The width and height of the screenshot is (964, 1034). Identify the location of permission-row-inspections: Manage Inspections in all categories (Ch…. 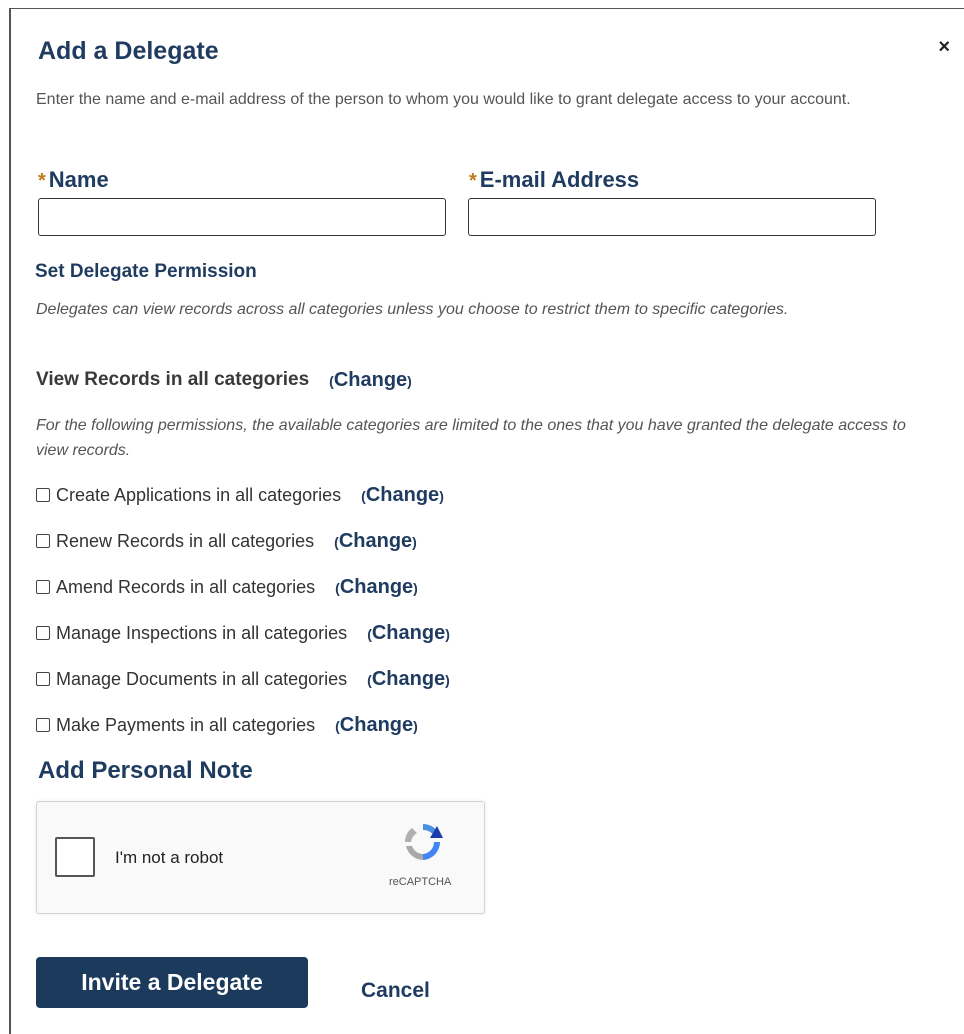
(243, 633).